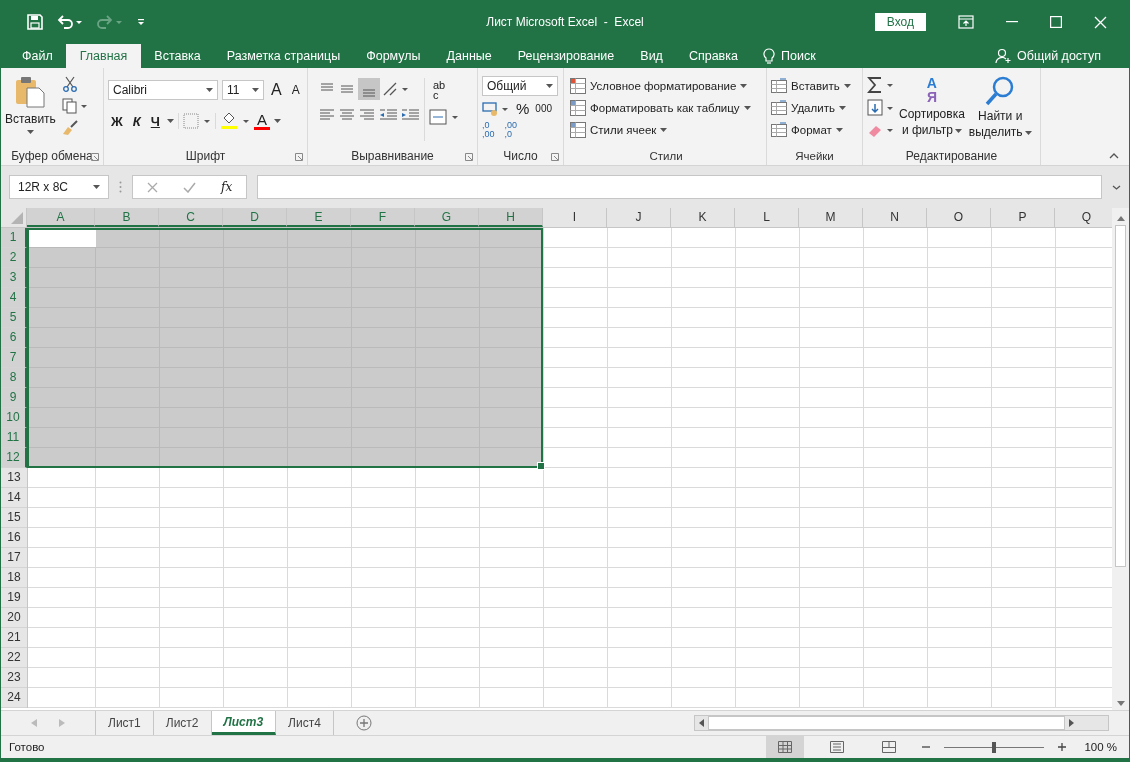 This screenshot has width=1130, height=762. Describe the element at coordinates (14, 278) in the screenshot. I see `row-header: 3` at that location.